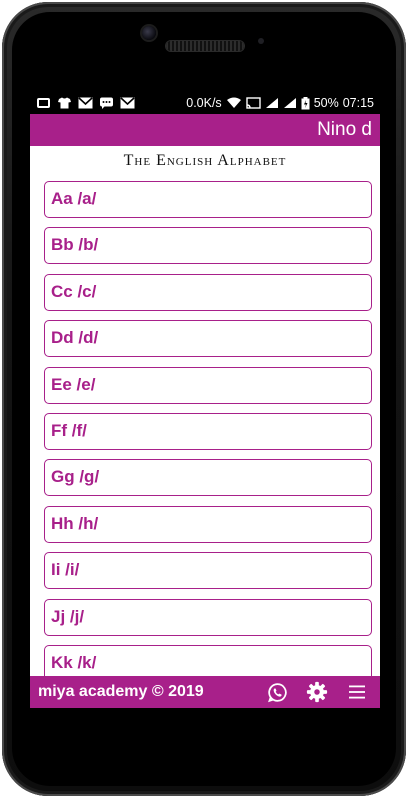 The width and height of the screenshot is (410, 800). What do you see at coordinates (208, 339) in the screenshot?
I see `letter-item-d: Dd /d/` at bounding box center [208, 339].